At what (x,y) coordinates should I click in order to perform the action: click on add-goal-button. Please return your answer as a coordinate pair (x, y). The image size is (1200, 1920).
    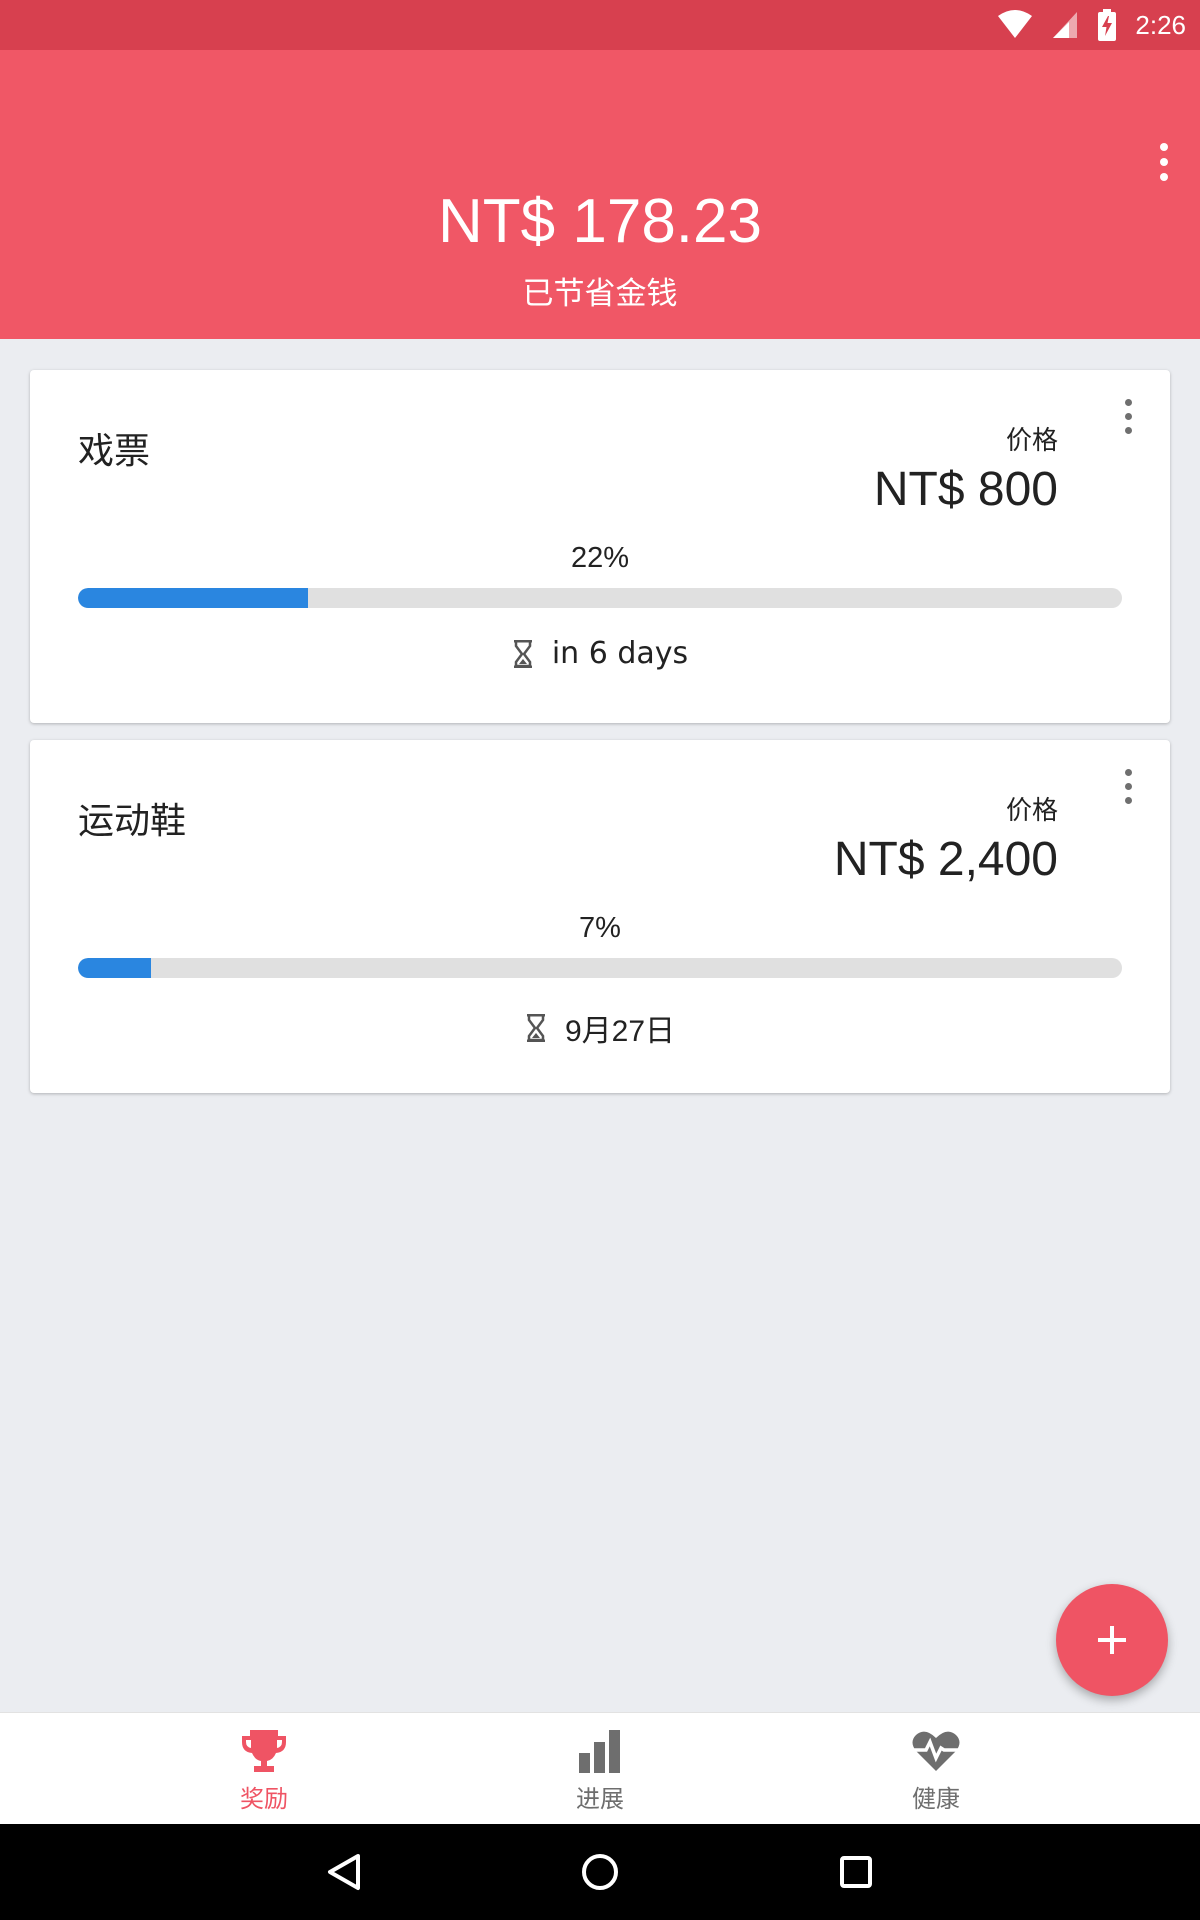
    Looking at the image, I should click on (1112, 1640).